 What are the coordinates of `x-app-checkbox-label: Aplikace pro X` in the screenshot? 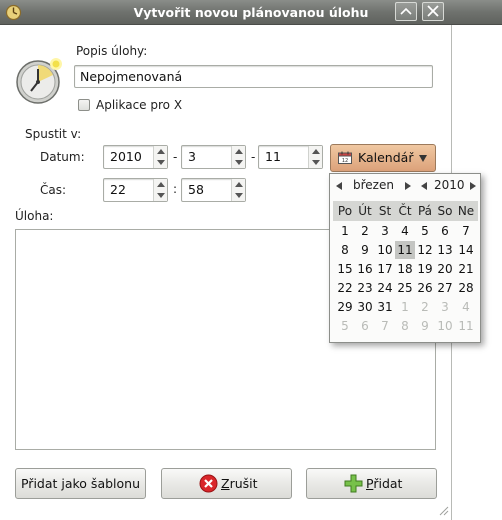 It's located at (139, 105).